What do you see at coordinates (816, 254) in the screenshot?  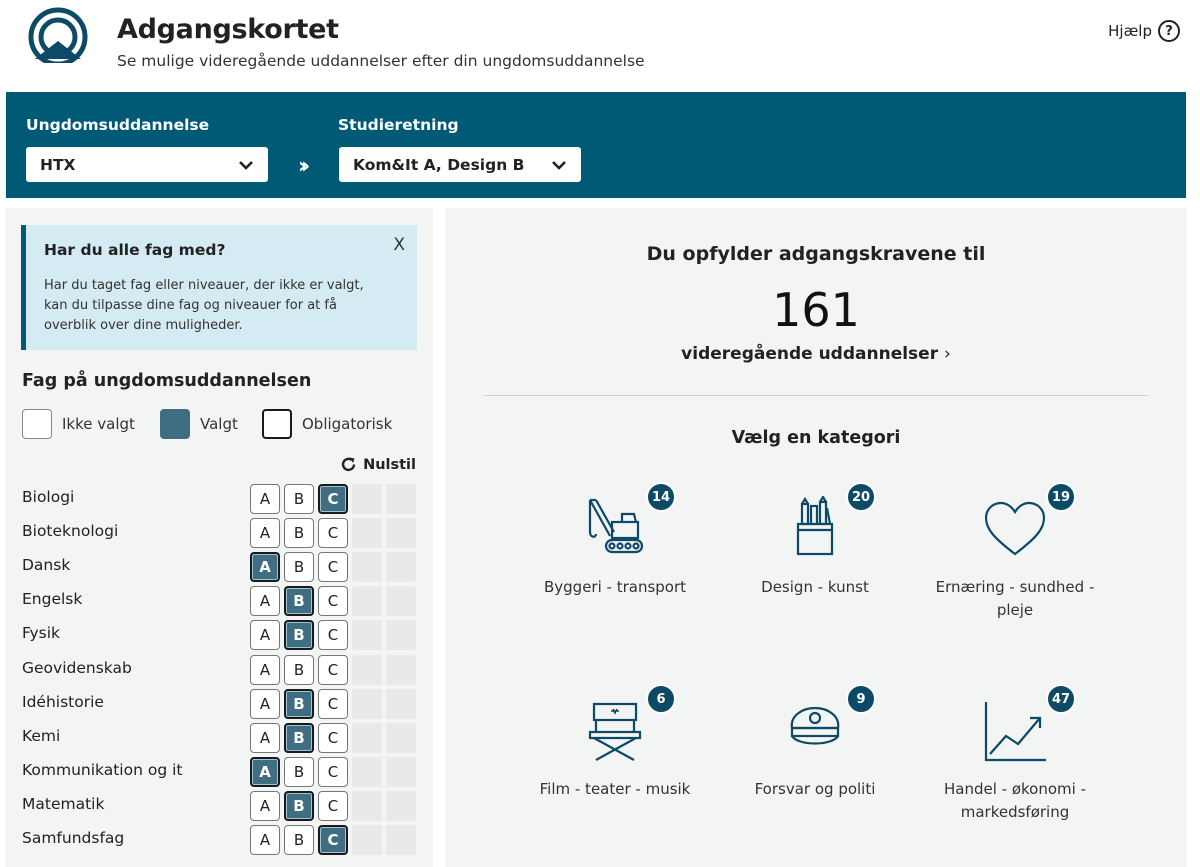 I see `results-heading: Du opfylder adgangskravene til` at bounding box center [816, 254].